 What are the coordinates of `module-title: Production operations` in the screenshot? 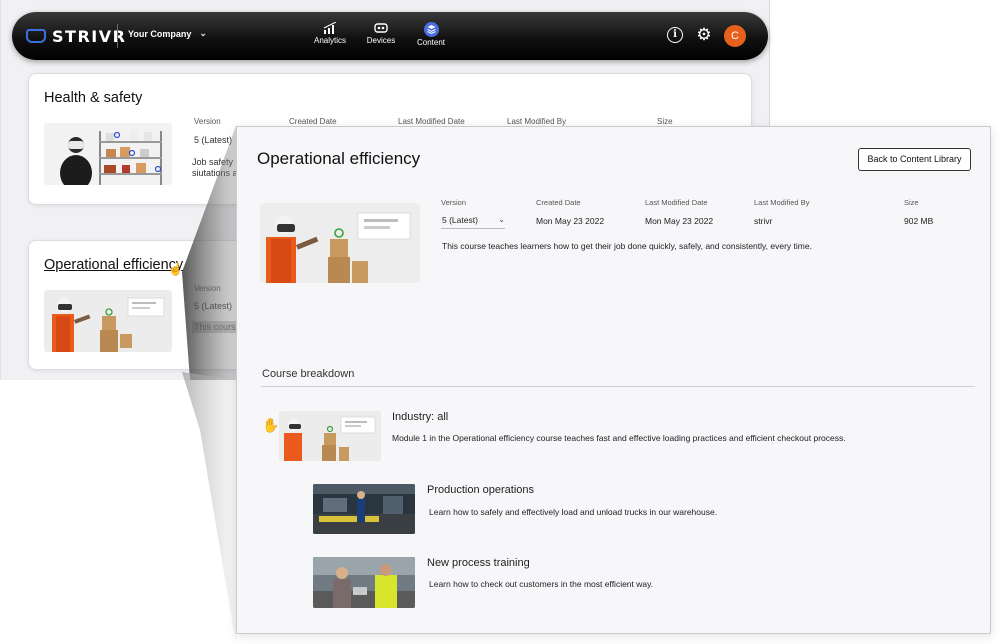 It's located at (480, 490).